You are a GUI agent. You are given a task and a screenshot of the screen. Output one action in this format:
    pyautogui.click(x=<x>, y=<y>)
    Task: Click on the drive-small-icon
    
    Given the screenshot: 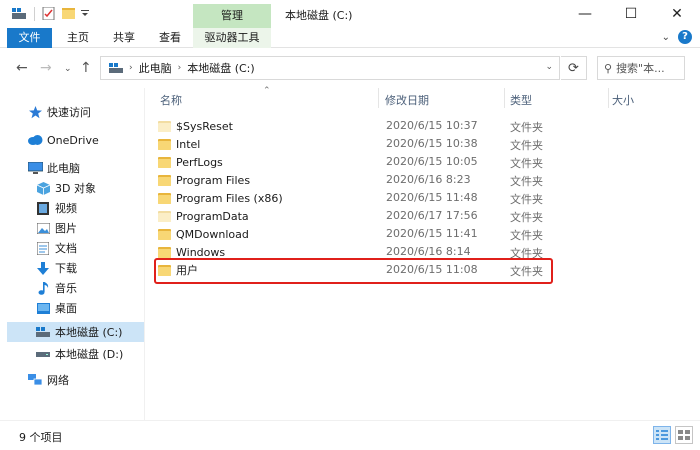 What is the action you would take?
    pyautogui.click(x=19, y=13)
    